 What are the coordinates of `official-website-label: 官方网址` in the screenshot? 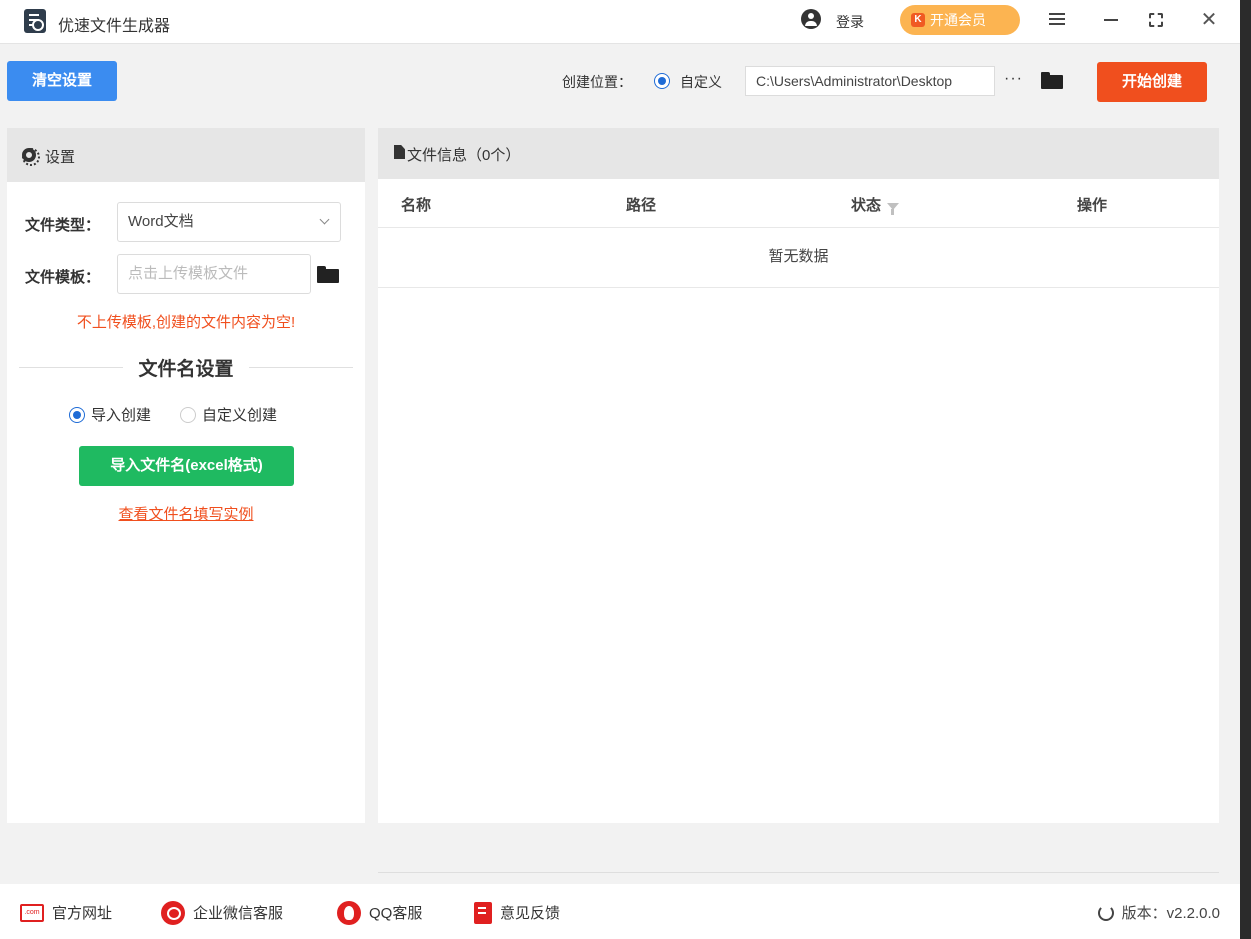 It's located at (82, 913).